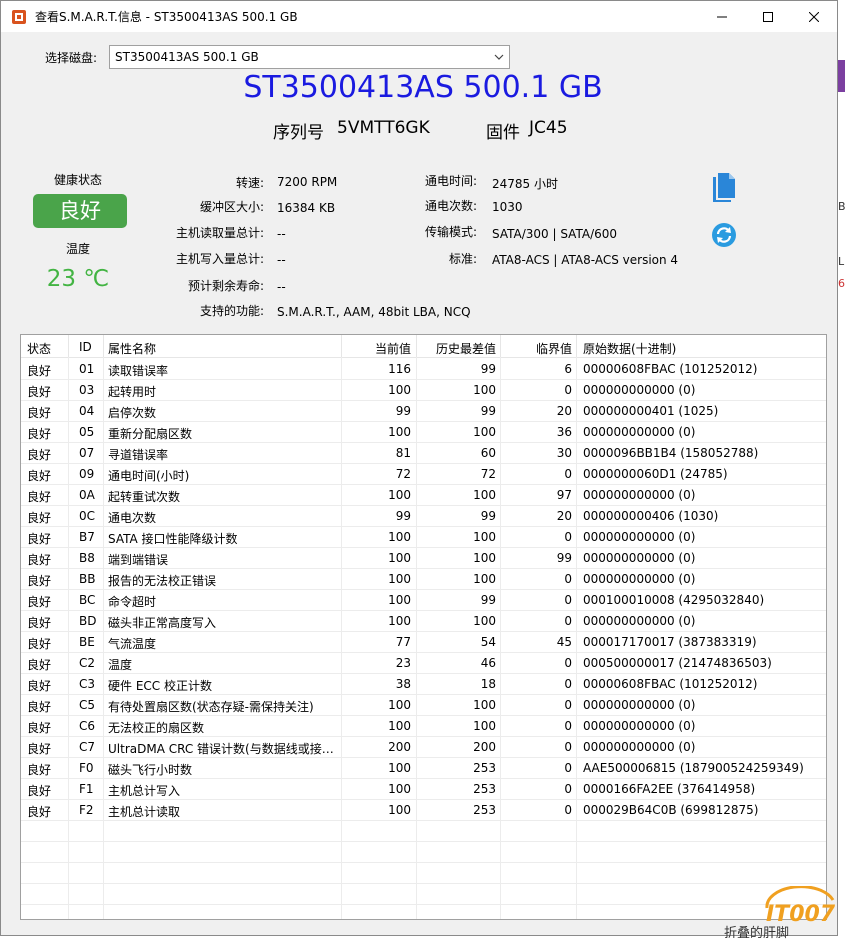 This screenshot has width=845, height=941. I want to click on cell-worst: 200, so click(484, 747).